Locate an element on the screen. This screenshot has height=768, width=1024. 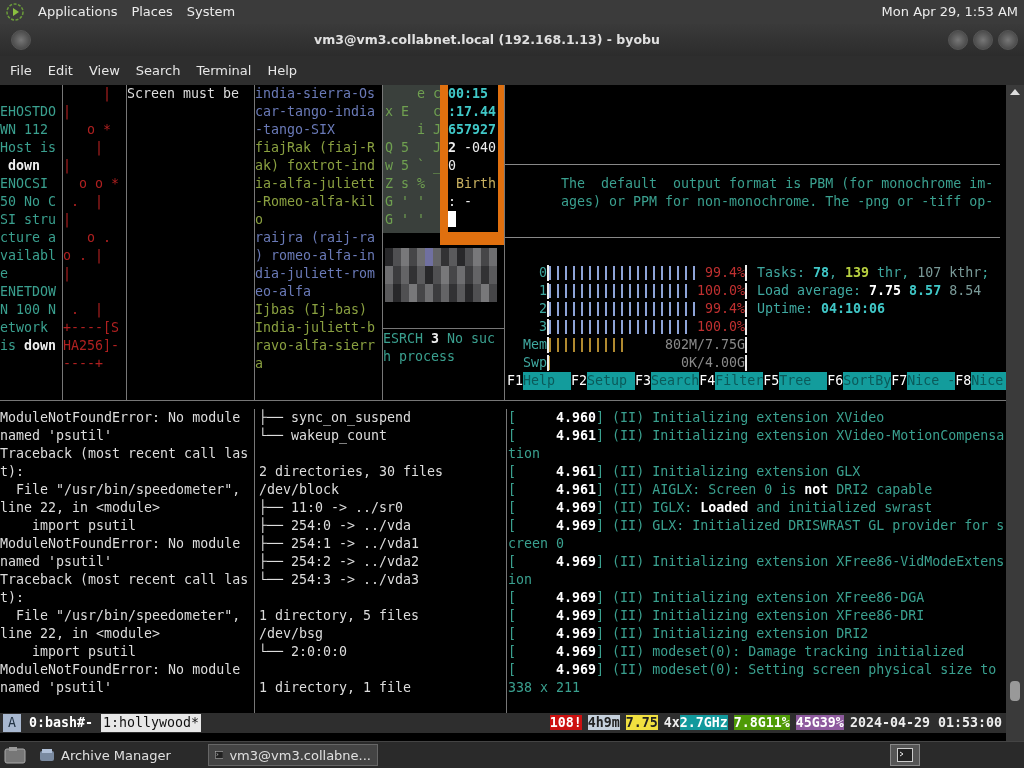
matrix-line: G ' ' is located at coordinates (405, 201).